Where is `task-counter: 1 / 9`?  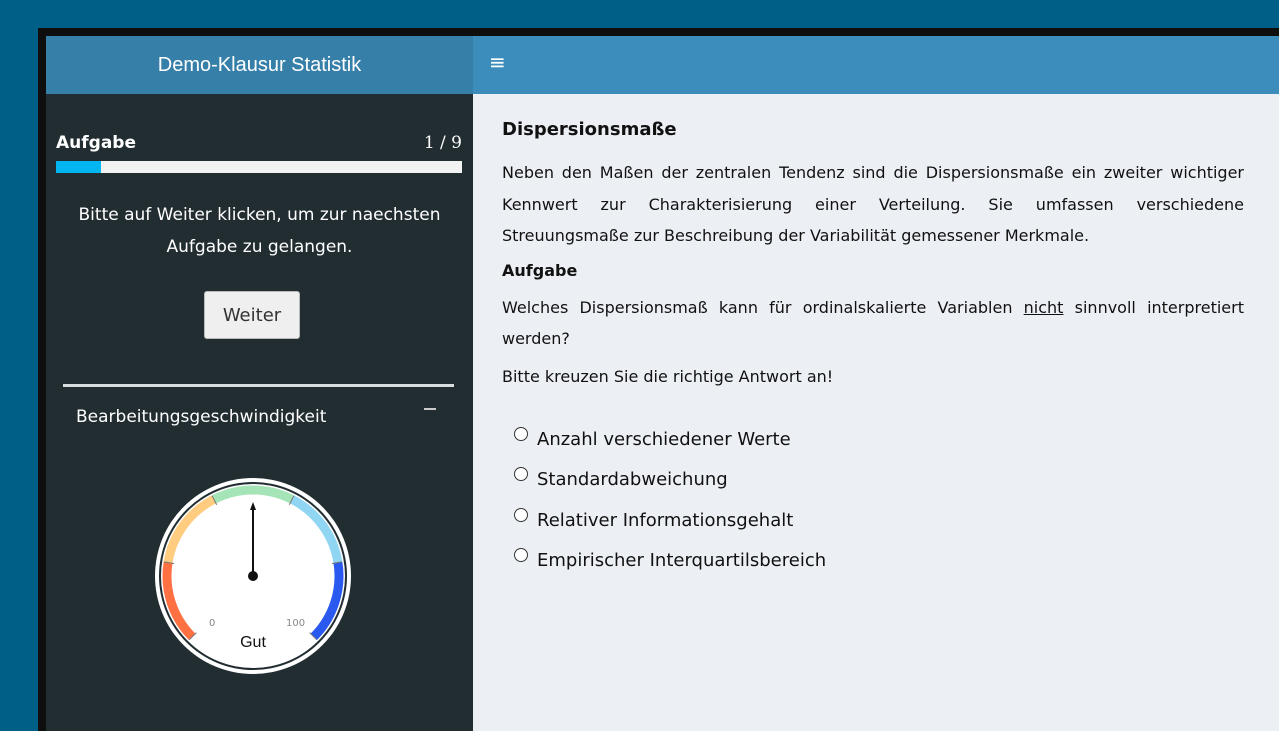 task-counter: 1 / 9 is located at coordinates (442, 143).